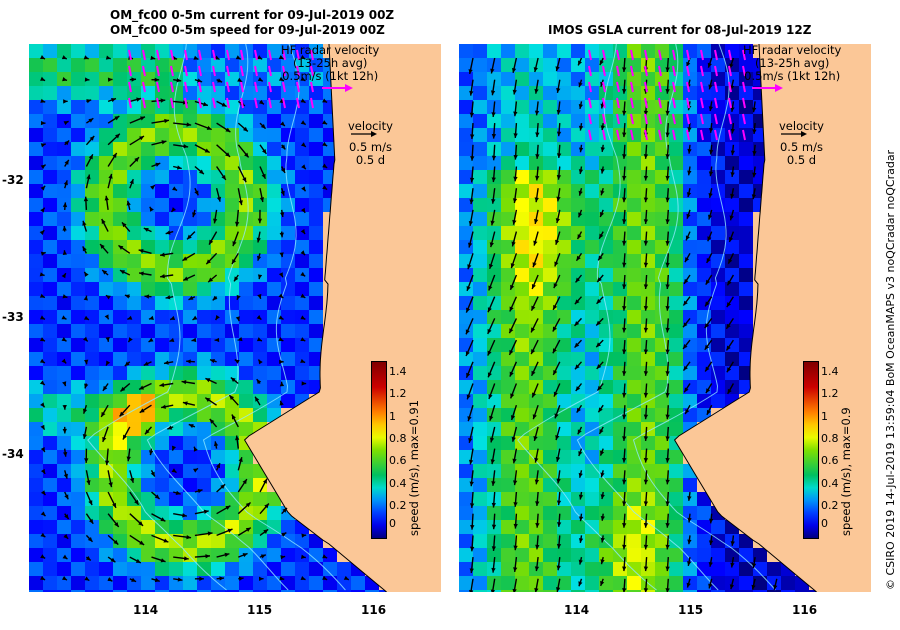  I want to click on right-cb-tick-0: 0, so click(824, 523).